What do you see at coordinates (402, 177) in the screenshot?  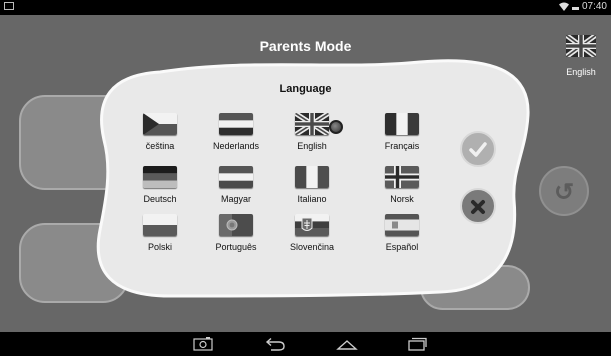 I see `norwegian-flag-icon` at bounding box center [402, 177].